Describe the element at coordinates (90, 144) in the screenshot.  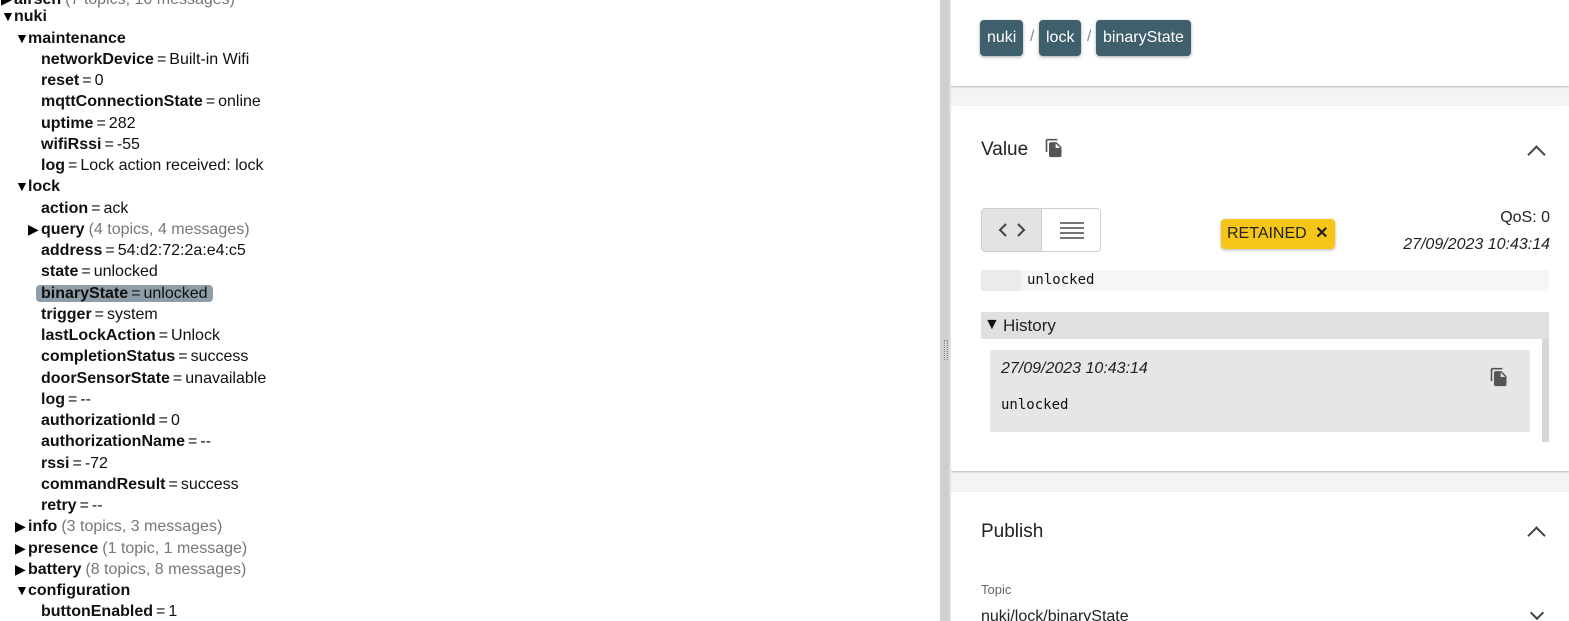
I see `tree-leaf: wifiRssi = -55` at that location.